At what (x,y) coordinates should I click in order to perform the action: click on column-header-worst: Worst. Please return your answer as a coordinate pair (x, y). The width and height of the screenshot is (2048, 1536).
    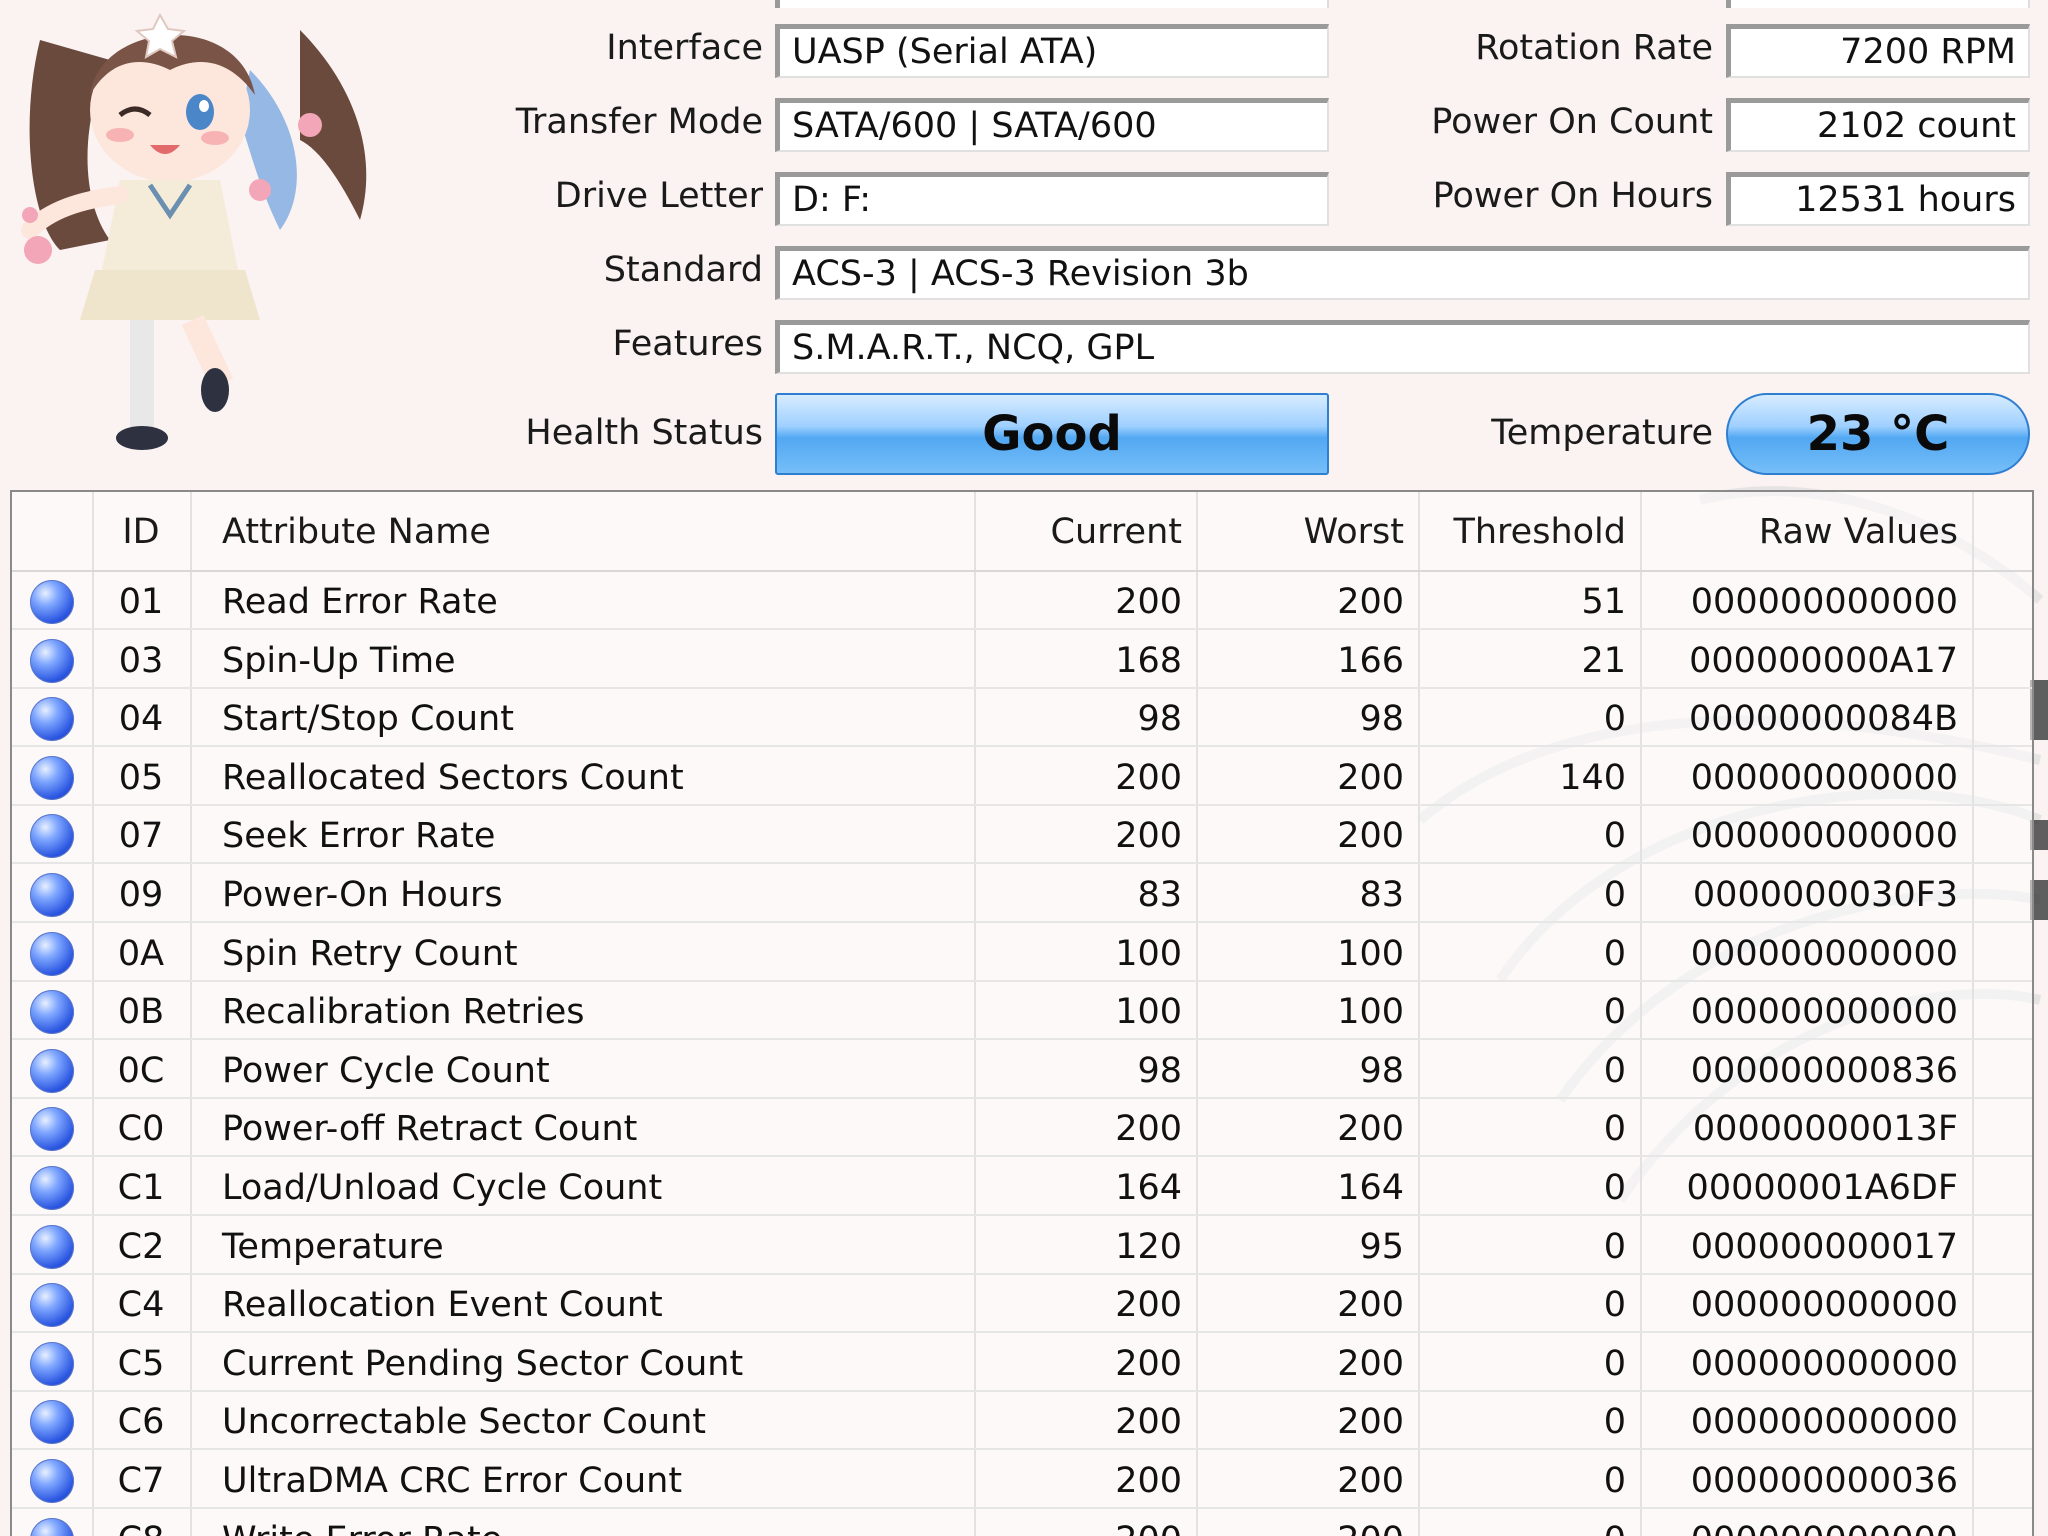
    Looking at the image, I should click on (1307, 531).